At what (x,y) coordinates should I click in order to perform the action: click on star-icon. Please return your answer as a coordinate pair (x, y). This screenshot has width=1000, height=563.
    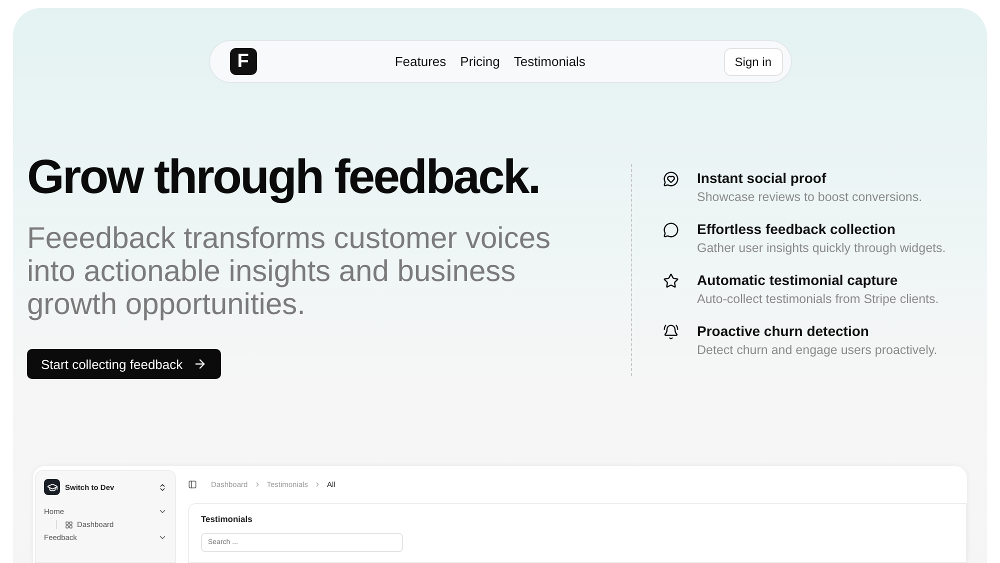
    Looking at the image, I should click on (671, 281).